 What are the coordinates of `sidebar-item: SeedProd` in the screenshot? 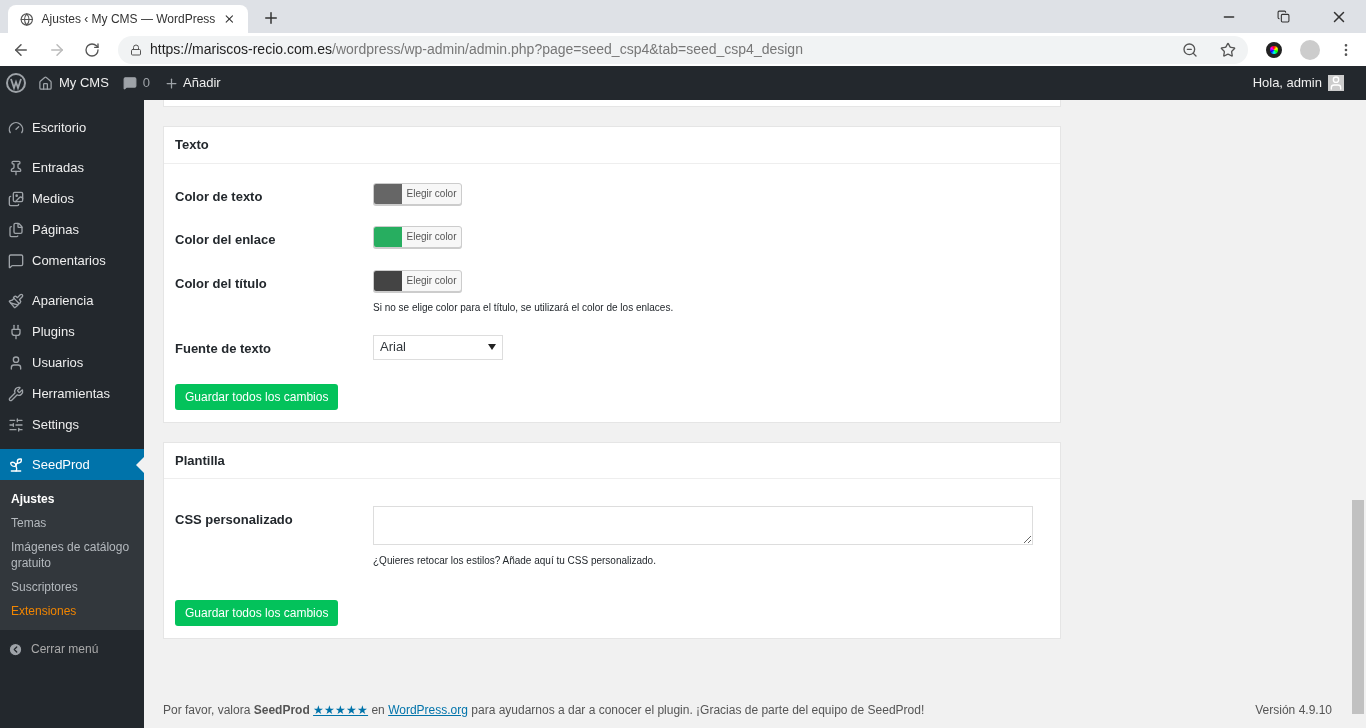 It's located at (72, 464).